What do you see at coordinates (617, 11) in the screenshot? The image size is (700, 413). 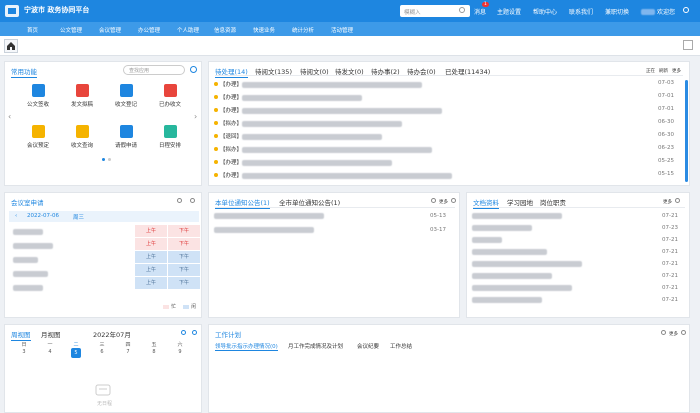 I see `switch-role-link: 兼职切换` at bounding box center [617, 11].